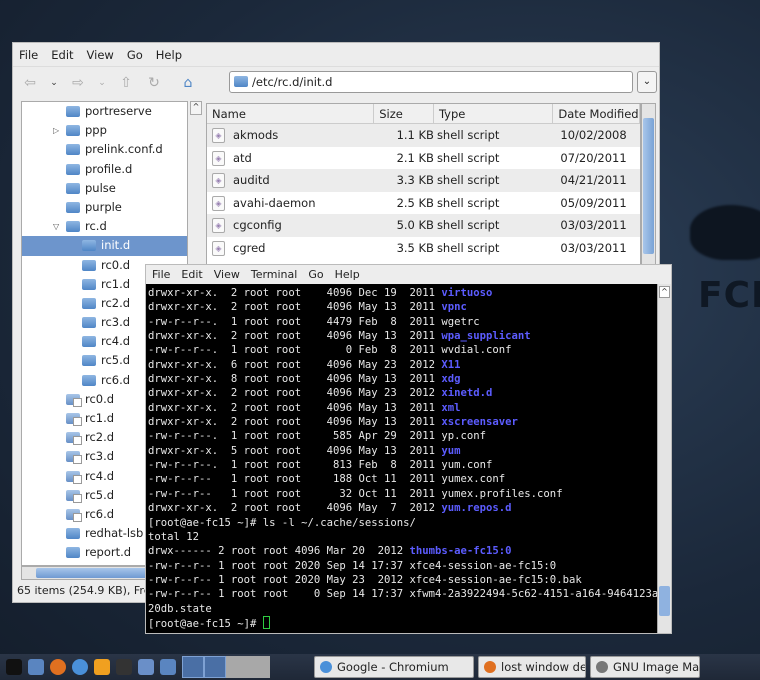  What do you see at coordinates (154, 83) in the screenshot?
I see `reload-icon: ↻` at bounding box center [154, 83].